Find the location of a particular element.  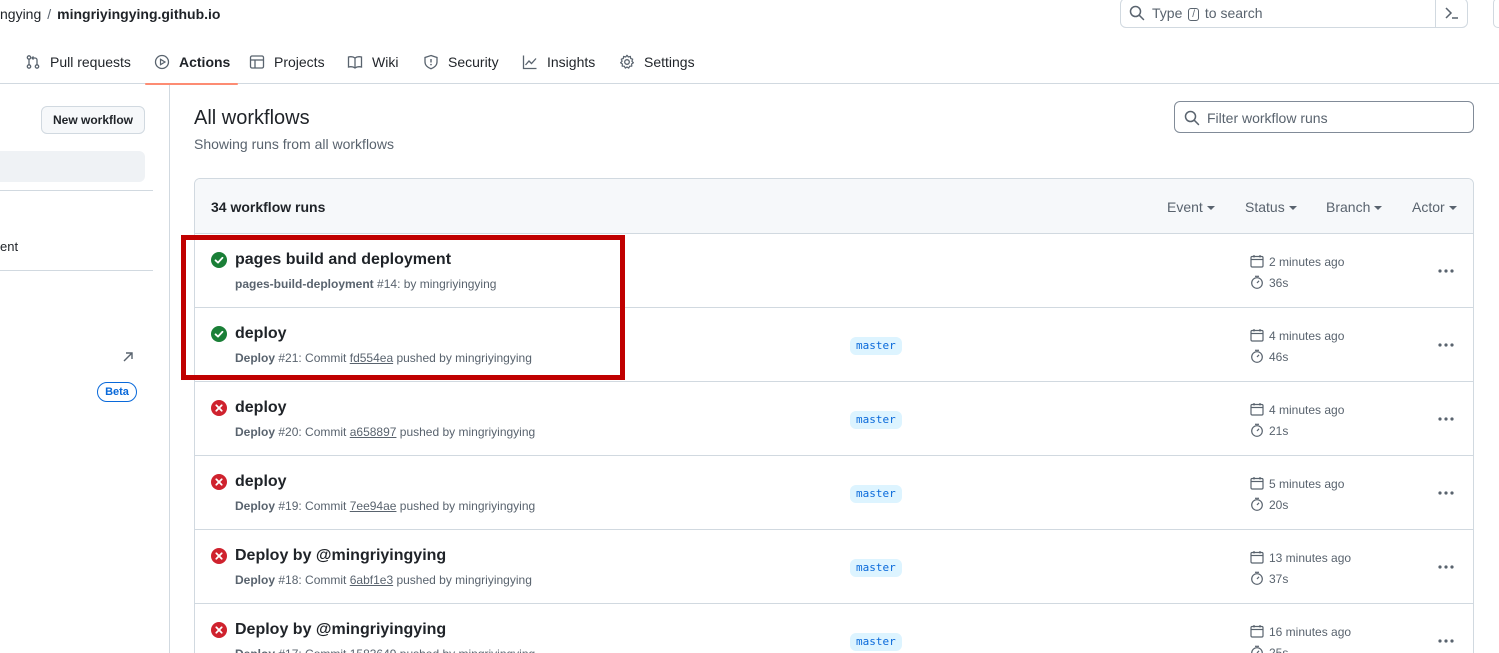

tab-label: Insights is located at coordinates (571, 62).